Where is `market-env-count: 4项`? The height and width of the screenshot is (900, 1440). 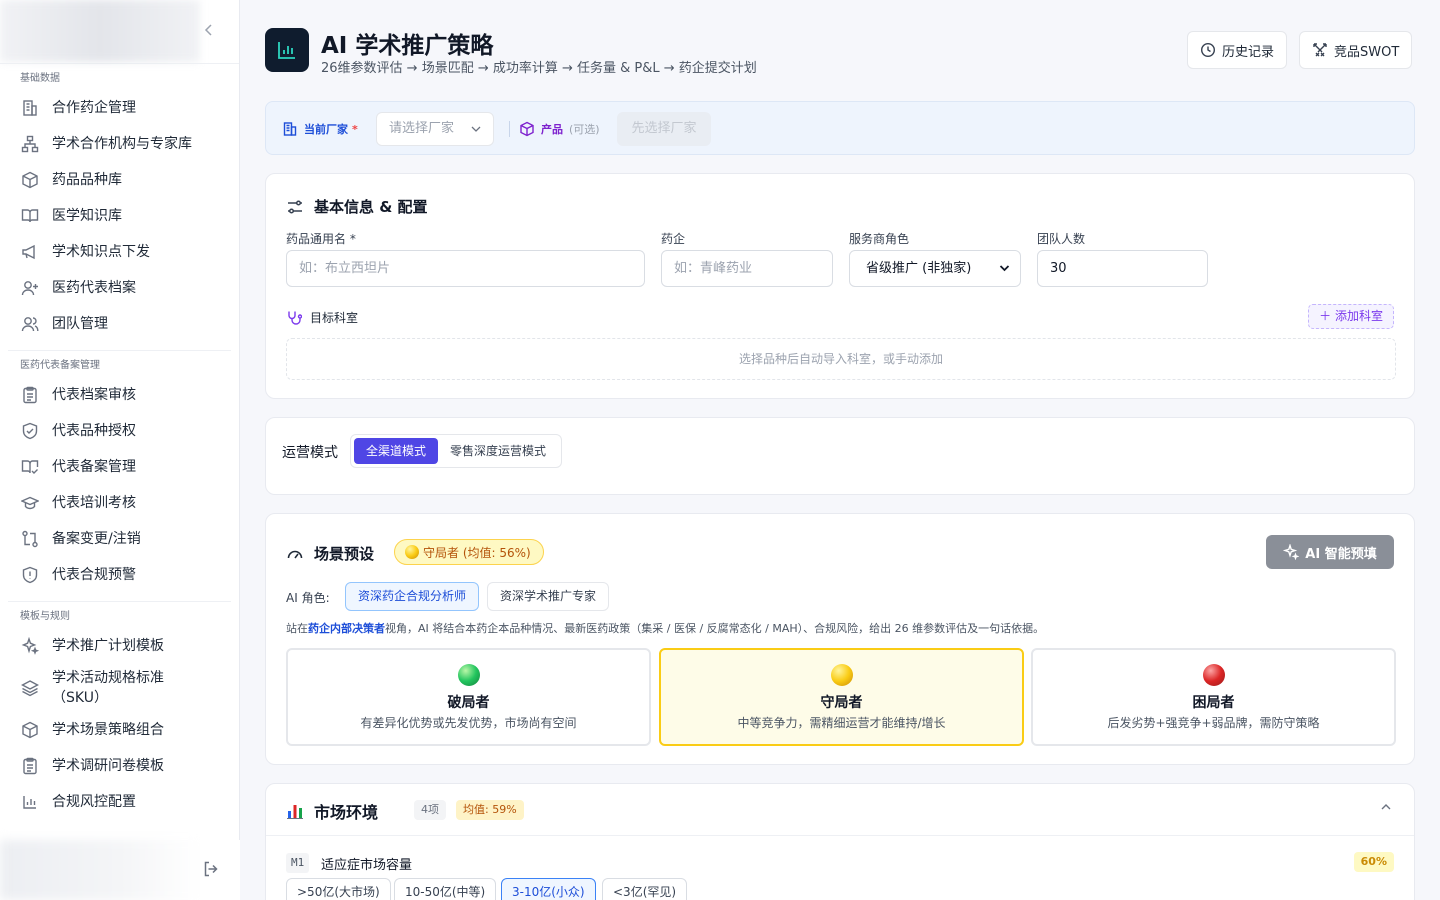
market-env-count: 4项 is located at coordinates (430, 810).